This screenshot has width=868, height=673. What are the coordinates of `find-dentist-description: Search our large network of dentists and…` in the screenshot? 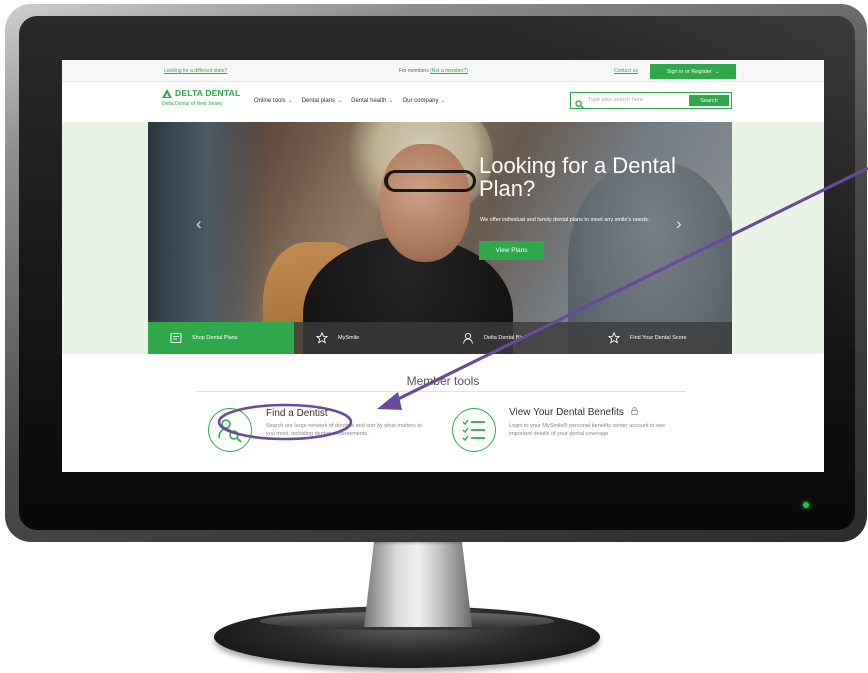 It's located at (344, 430).